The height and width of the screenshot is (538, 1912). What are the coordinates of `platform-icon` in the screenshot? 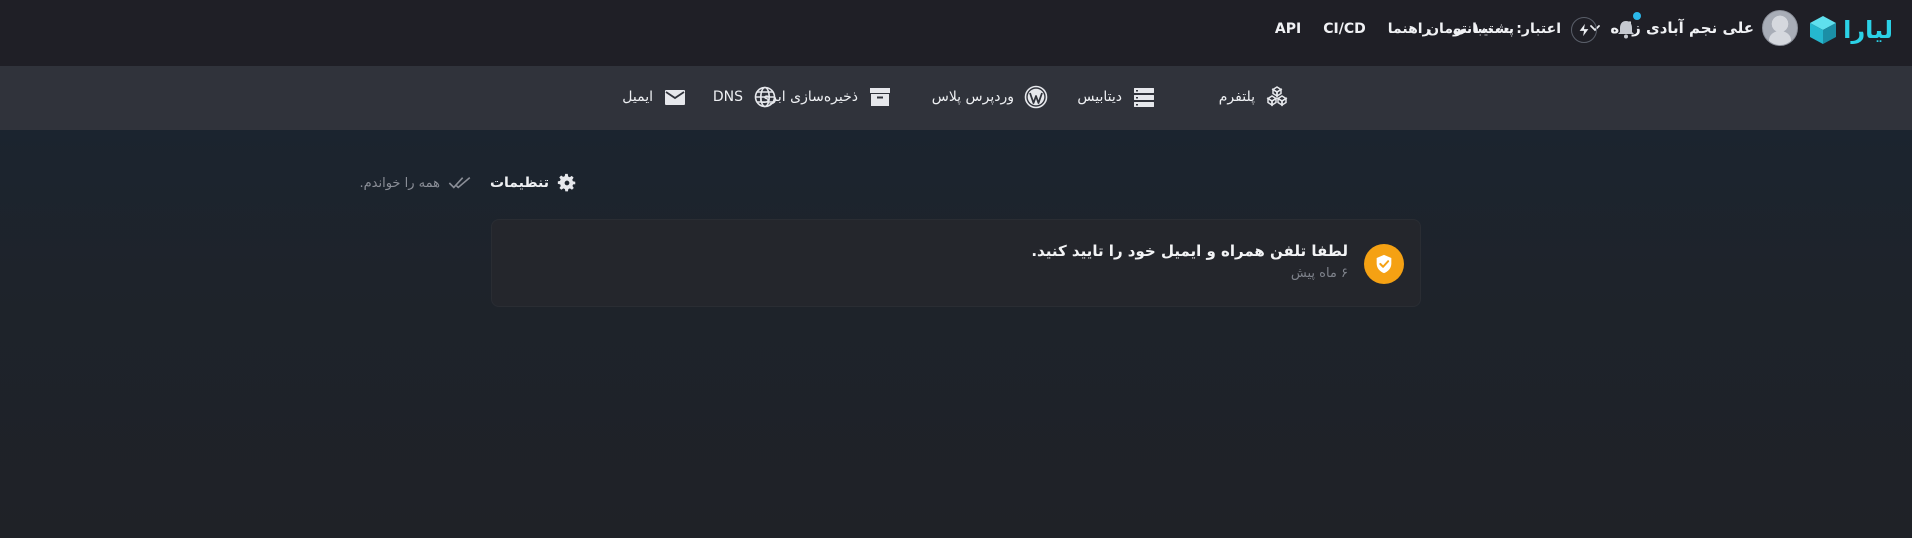 It's located at (1277, 96).